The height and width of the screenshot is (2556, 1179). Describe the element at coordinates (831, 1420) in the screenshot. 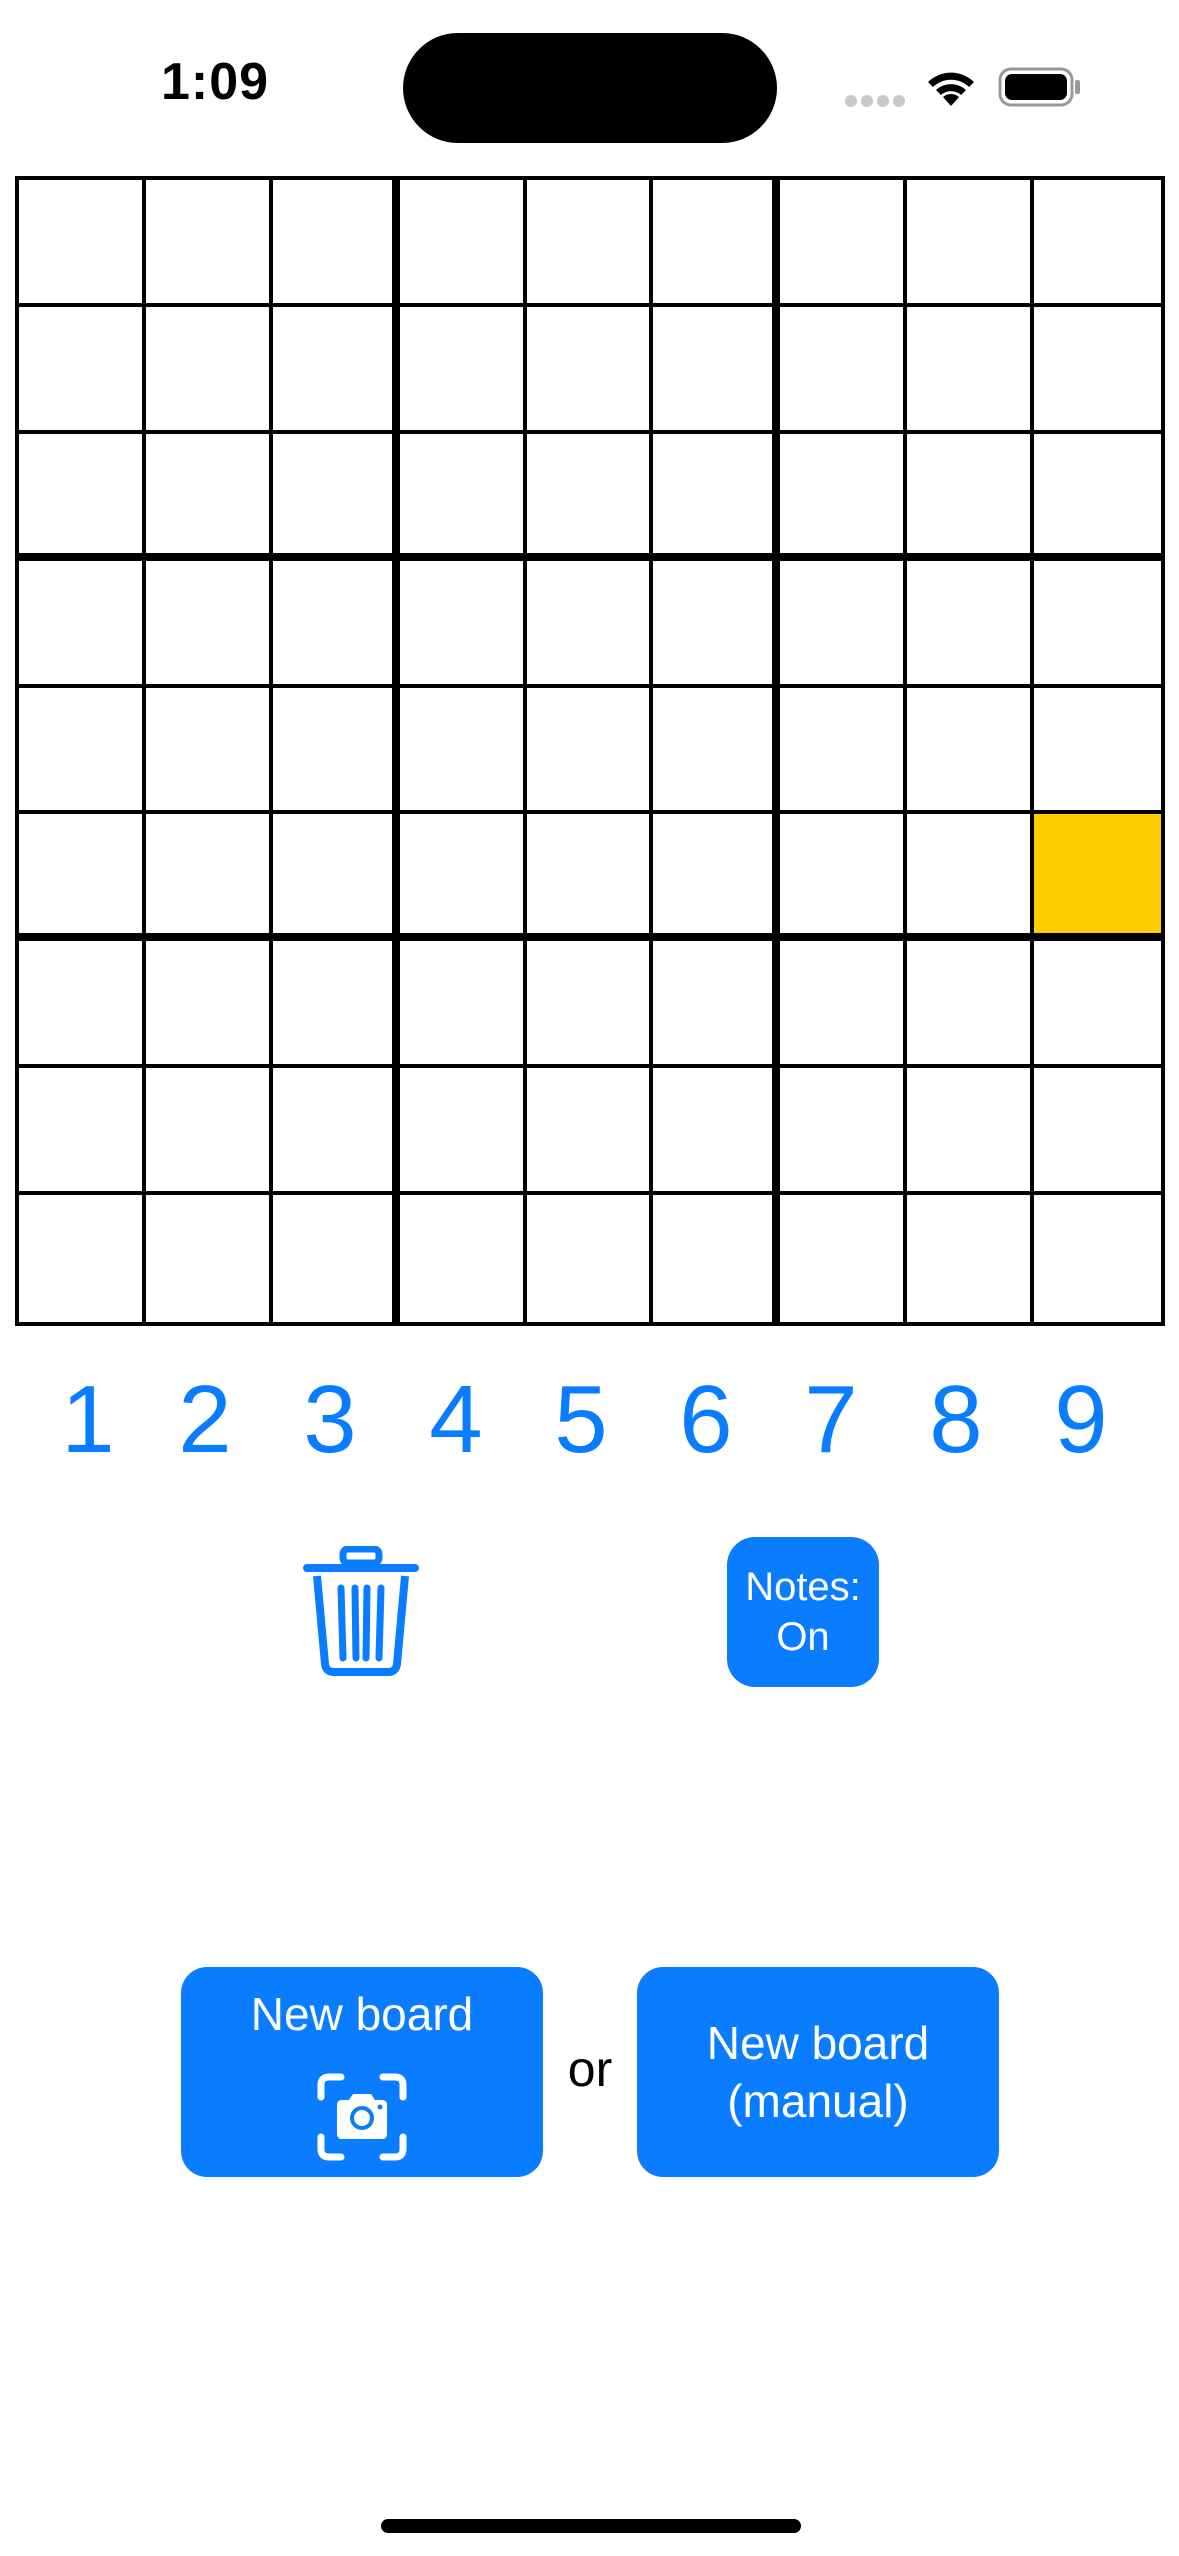

I see `number-key-7: 7` at that location.